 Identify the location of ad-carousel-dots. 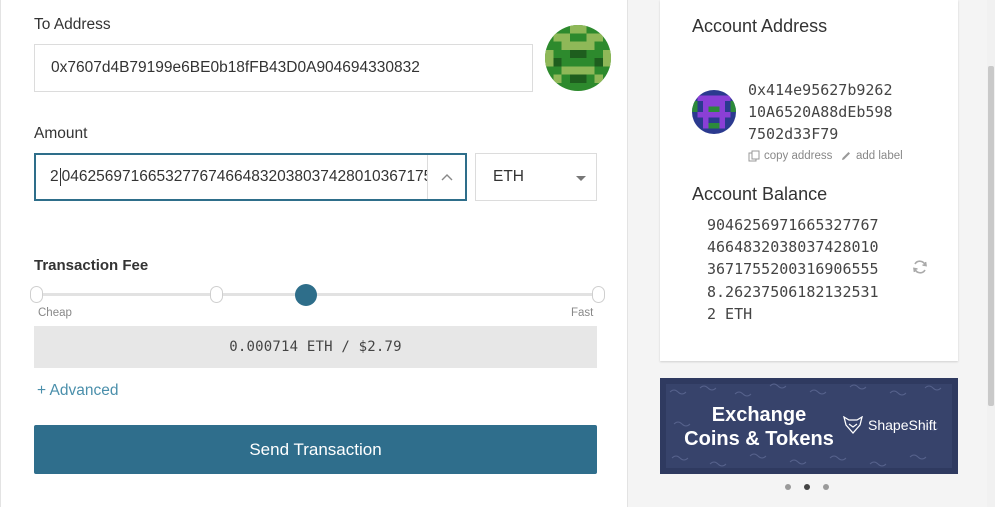
(807, 487).